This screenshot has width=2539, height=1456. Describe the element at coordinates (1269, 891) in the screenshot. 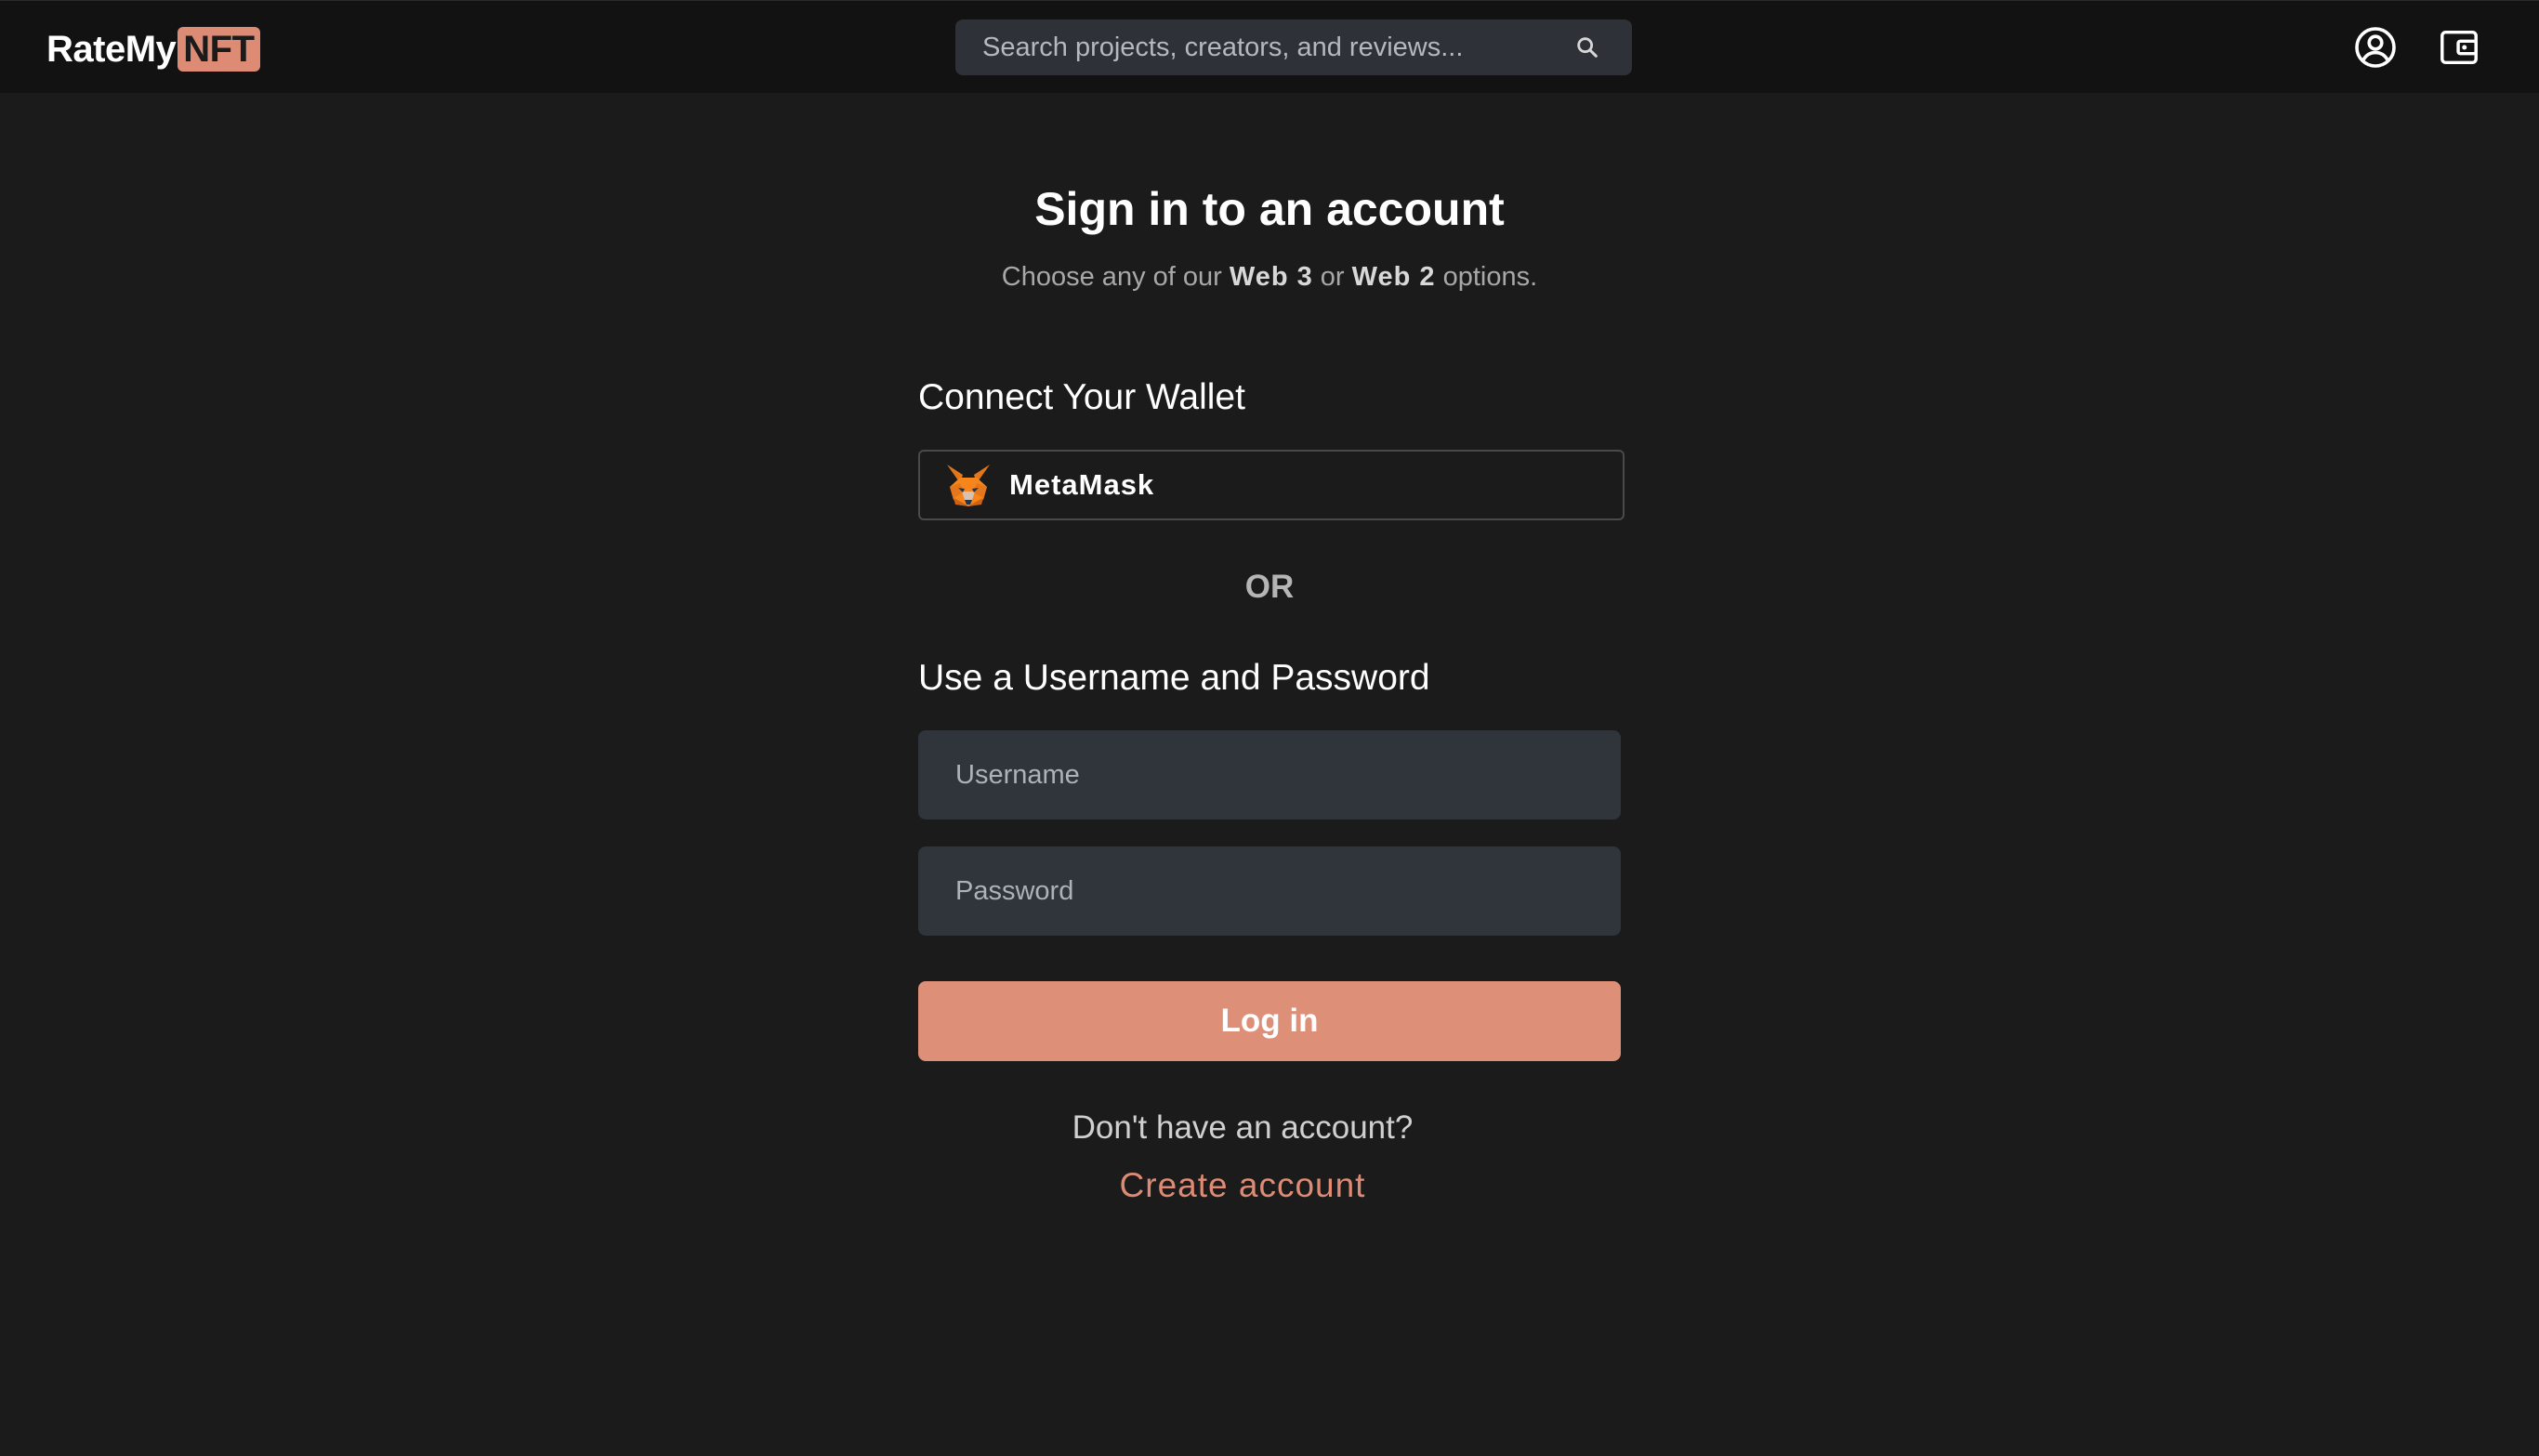

I see `password-field` at that location.